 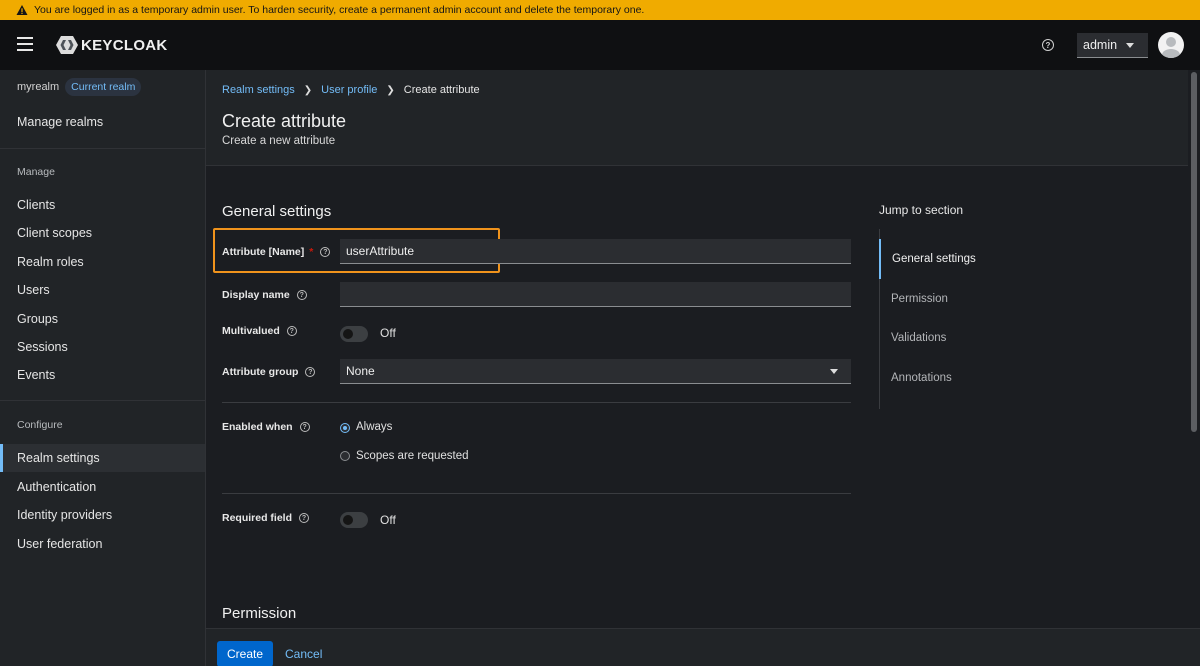 I want to click on display-name-label-text: Display name, so click(x=256, y=295).